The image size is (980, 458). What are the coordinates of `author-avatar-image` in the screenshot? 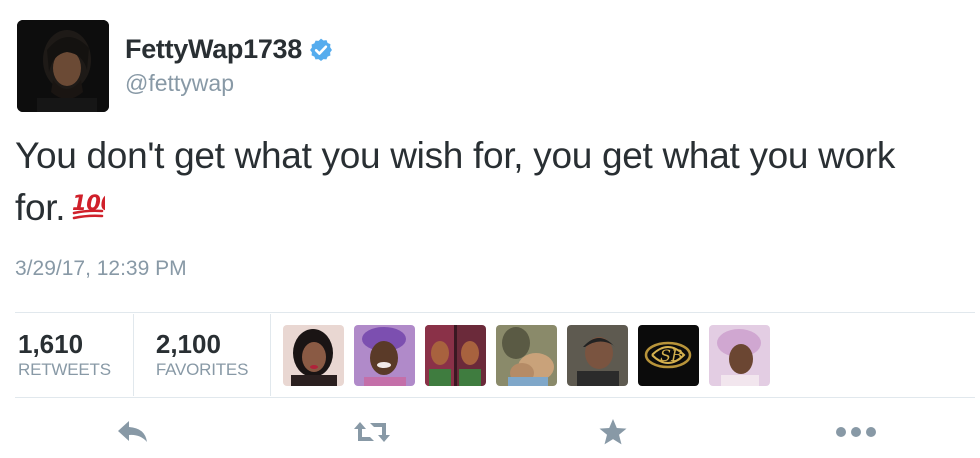 It's located at (63, 66).